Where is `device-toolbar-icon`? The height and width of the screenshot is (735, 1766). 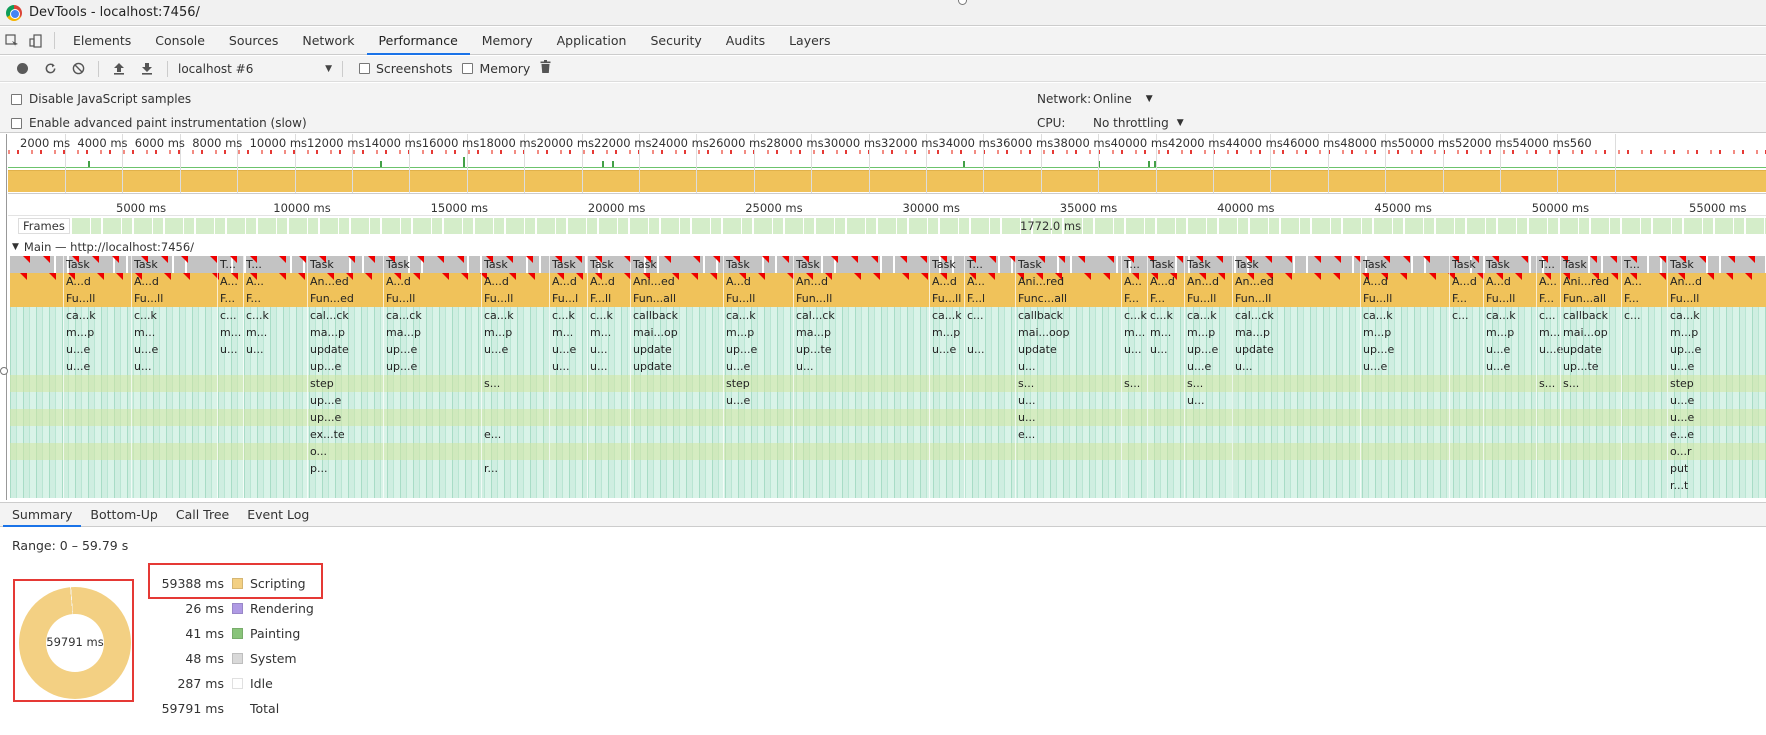
device-toolbar-icon is located at coordinates (36, 40).